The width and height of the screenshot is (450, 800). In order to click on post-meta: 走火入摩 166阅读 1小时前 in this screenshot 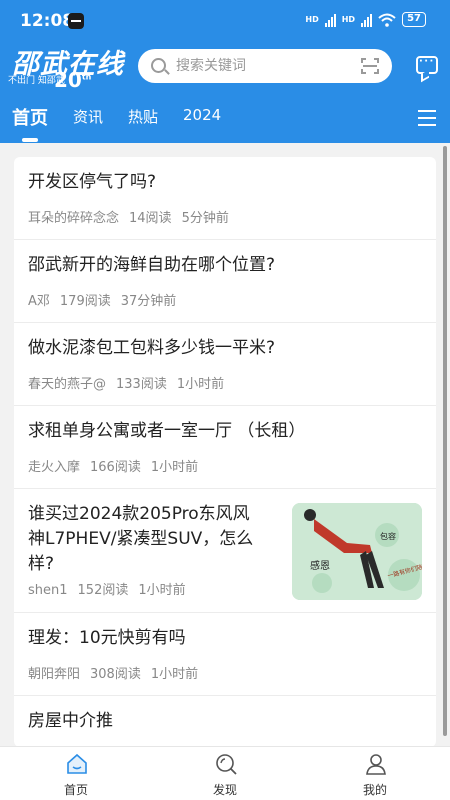, I will do `click(118, 465)`.